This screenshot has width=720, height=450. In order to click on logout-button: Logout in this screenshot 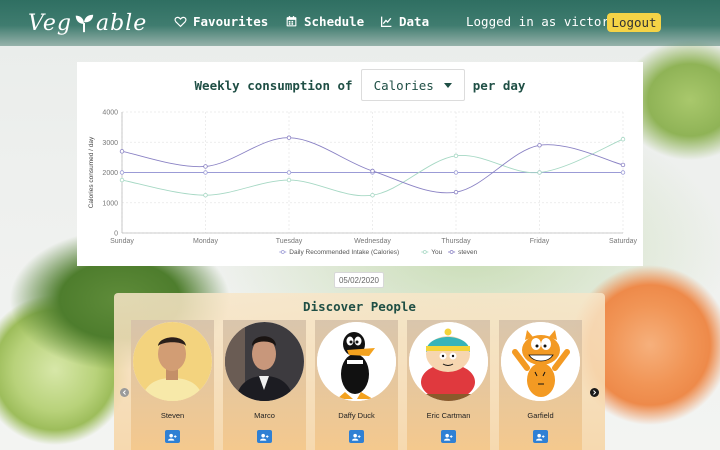, I will do `click(634, 22)`.